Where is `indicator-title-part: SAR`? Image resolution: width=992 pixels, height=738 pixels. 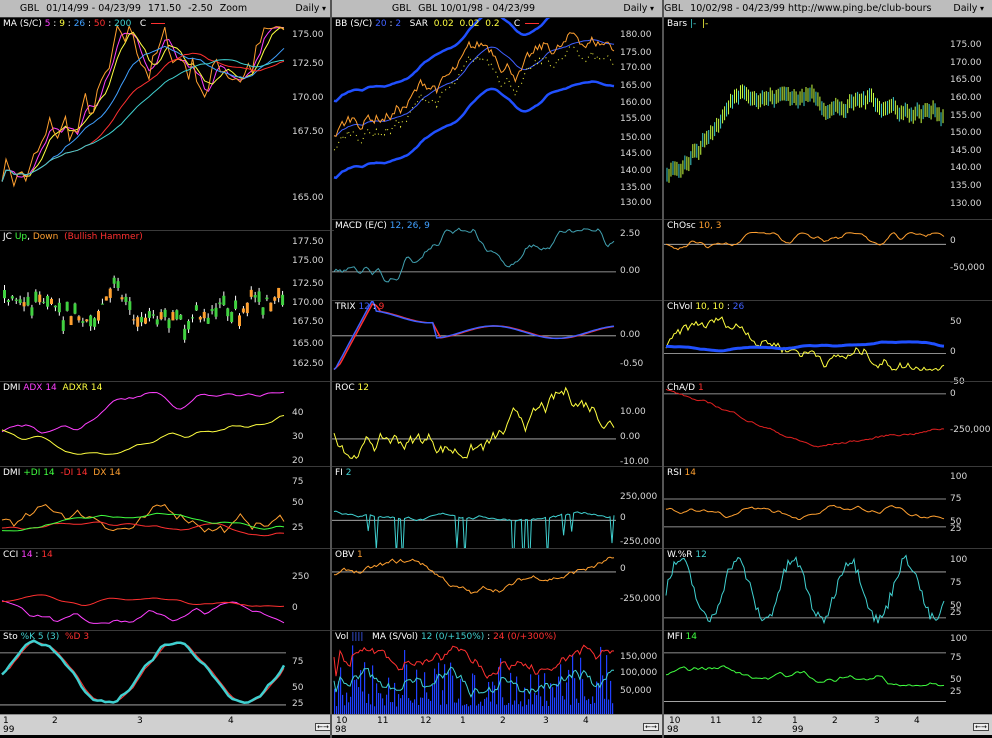
indicator-title-part: SAR is located at coordinates (417, 24).